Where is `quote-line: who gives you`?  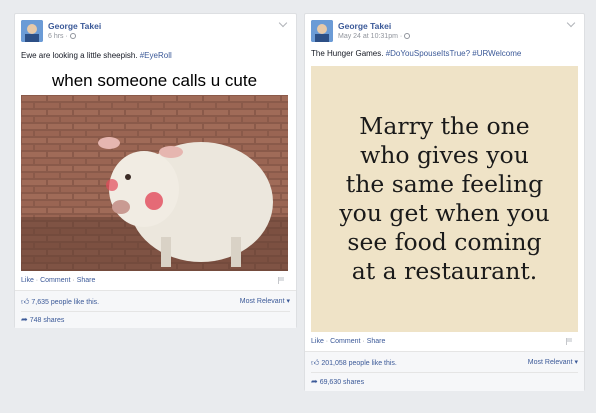
quote-line: who gives you is located at coordinates (444, 155).